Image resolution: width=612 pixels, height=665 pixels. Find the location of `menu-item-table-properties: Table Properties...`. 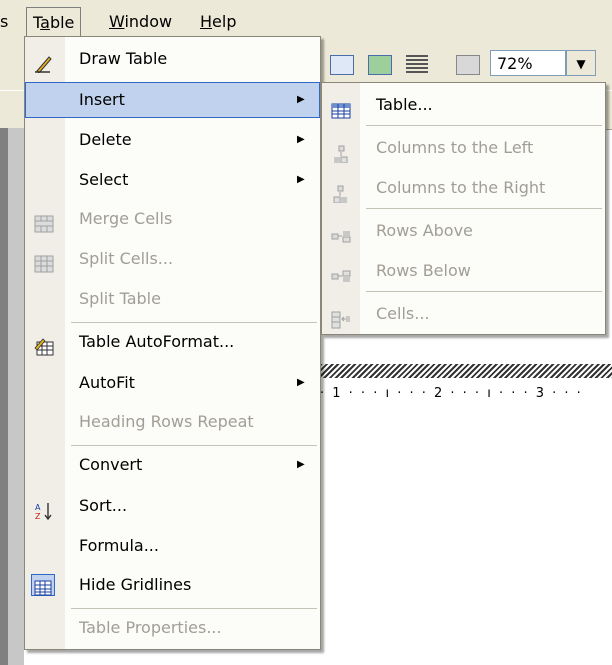

menu-item-table-properties: Table Properties... is located at coordinates (172, 628).